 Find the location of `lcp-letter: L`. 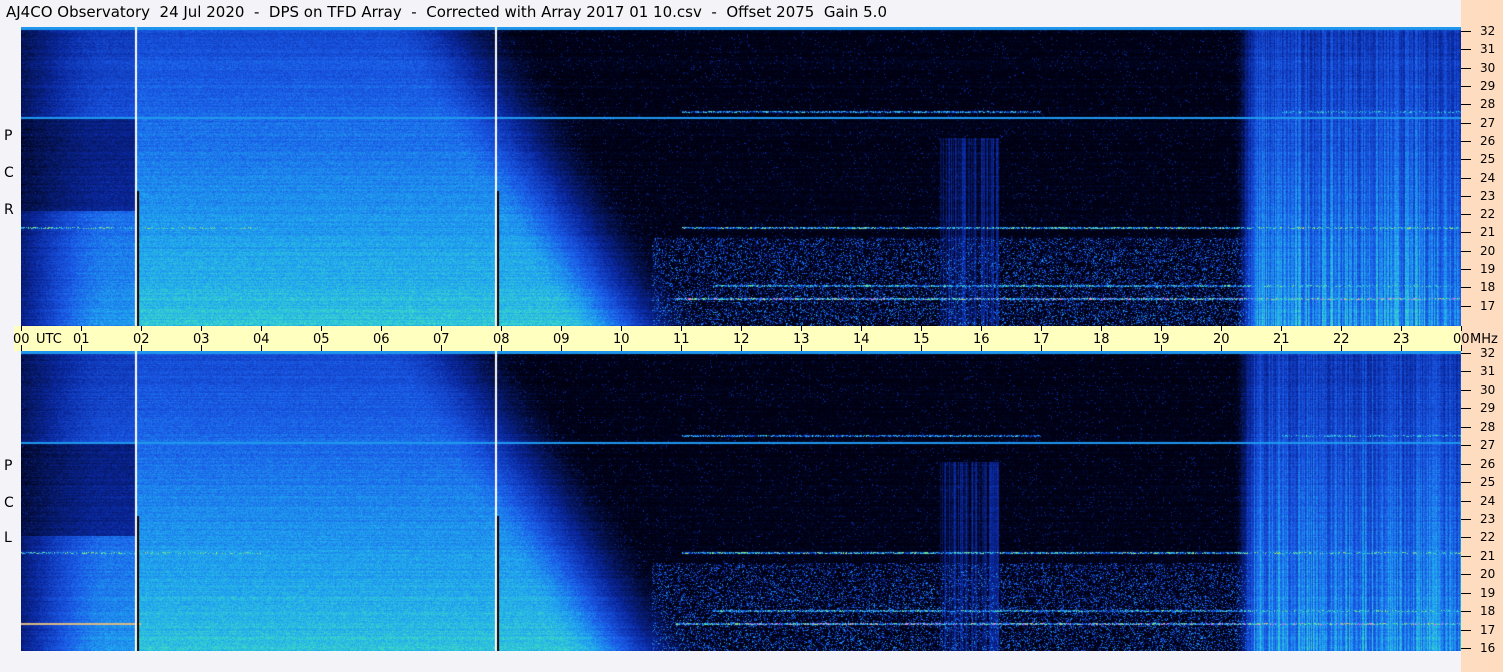

lcp-letter: L is located at coordinates (8, 538).